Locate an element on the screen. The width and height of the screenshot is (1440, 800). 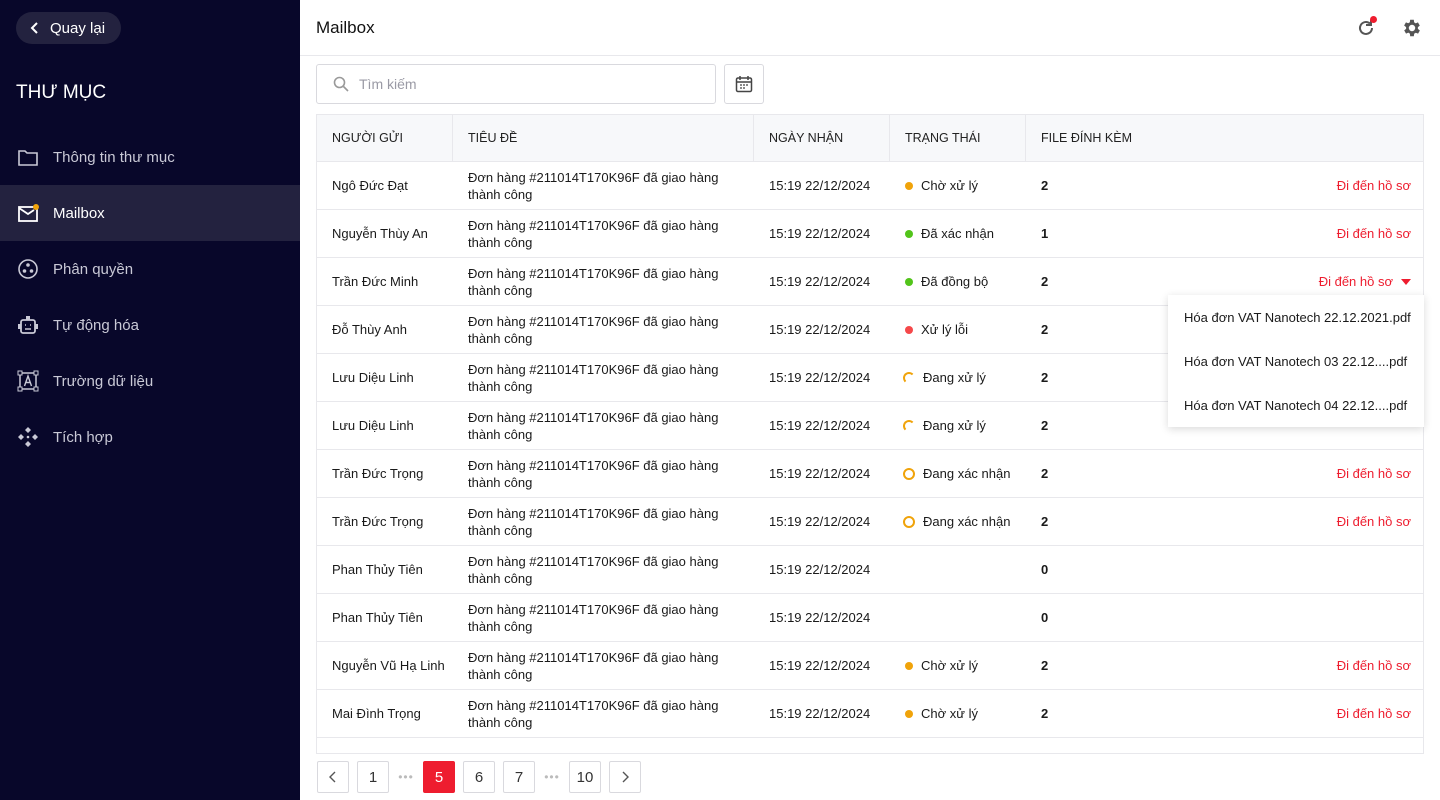
received-date is located at coordinates (822, 745).